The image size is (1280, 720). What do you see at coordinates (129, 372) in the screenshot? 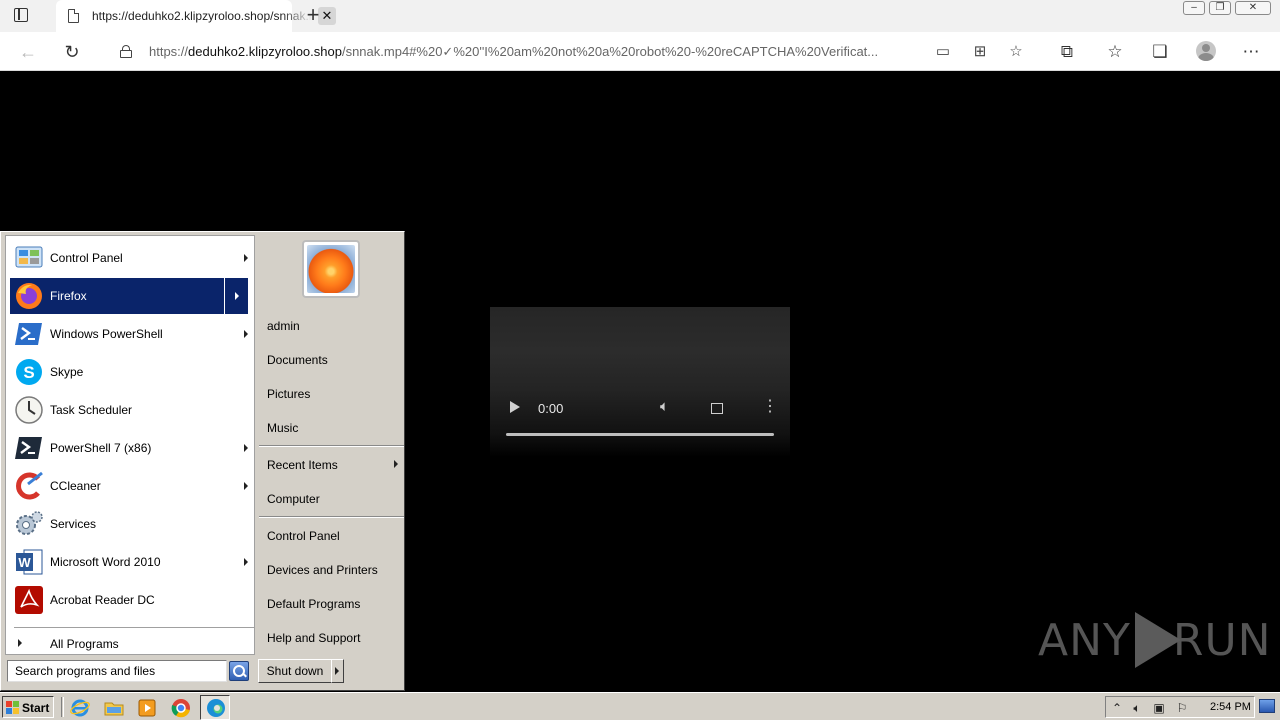
I see `program-skype: S Skype` at bounding box center [129, 372].